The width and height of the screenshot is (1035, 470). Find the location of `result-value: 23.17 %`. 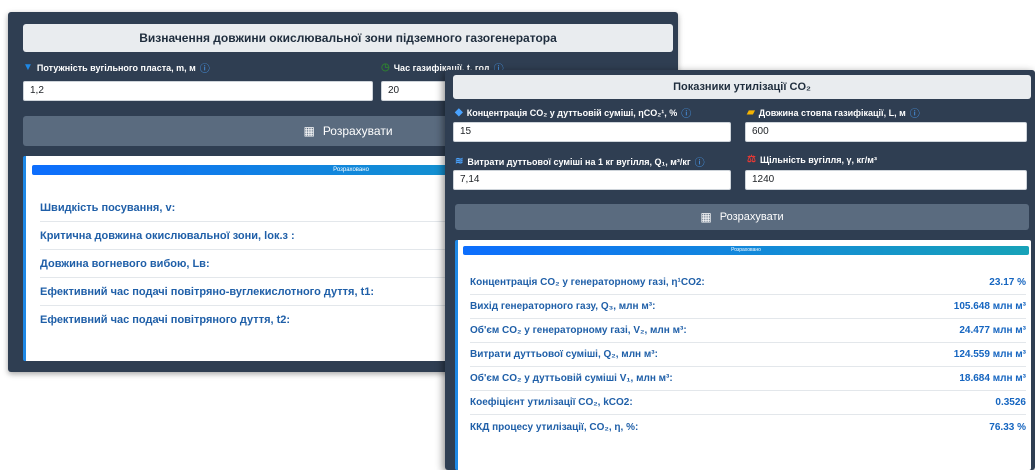

result-value: 23.17 % is located at coordinates (1007, 282).